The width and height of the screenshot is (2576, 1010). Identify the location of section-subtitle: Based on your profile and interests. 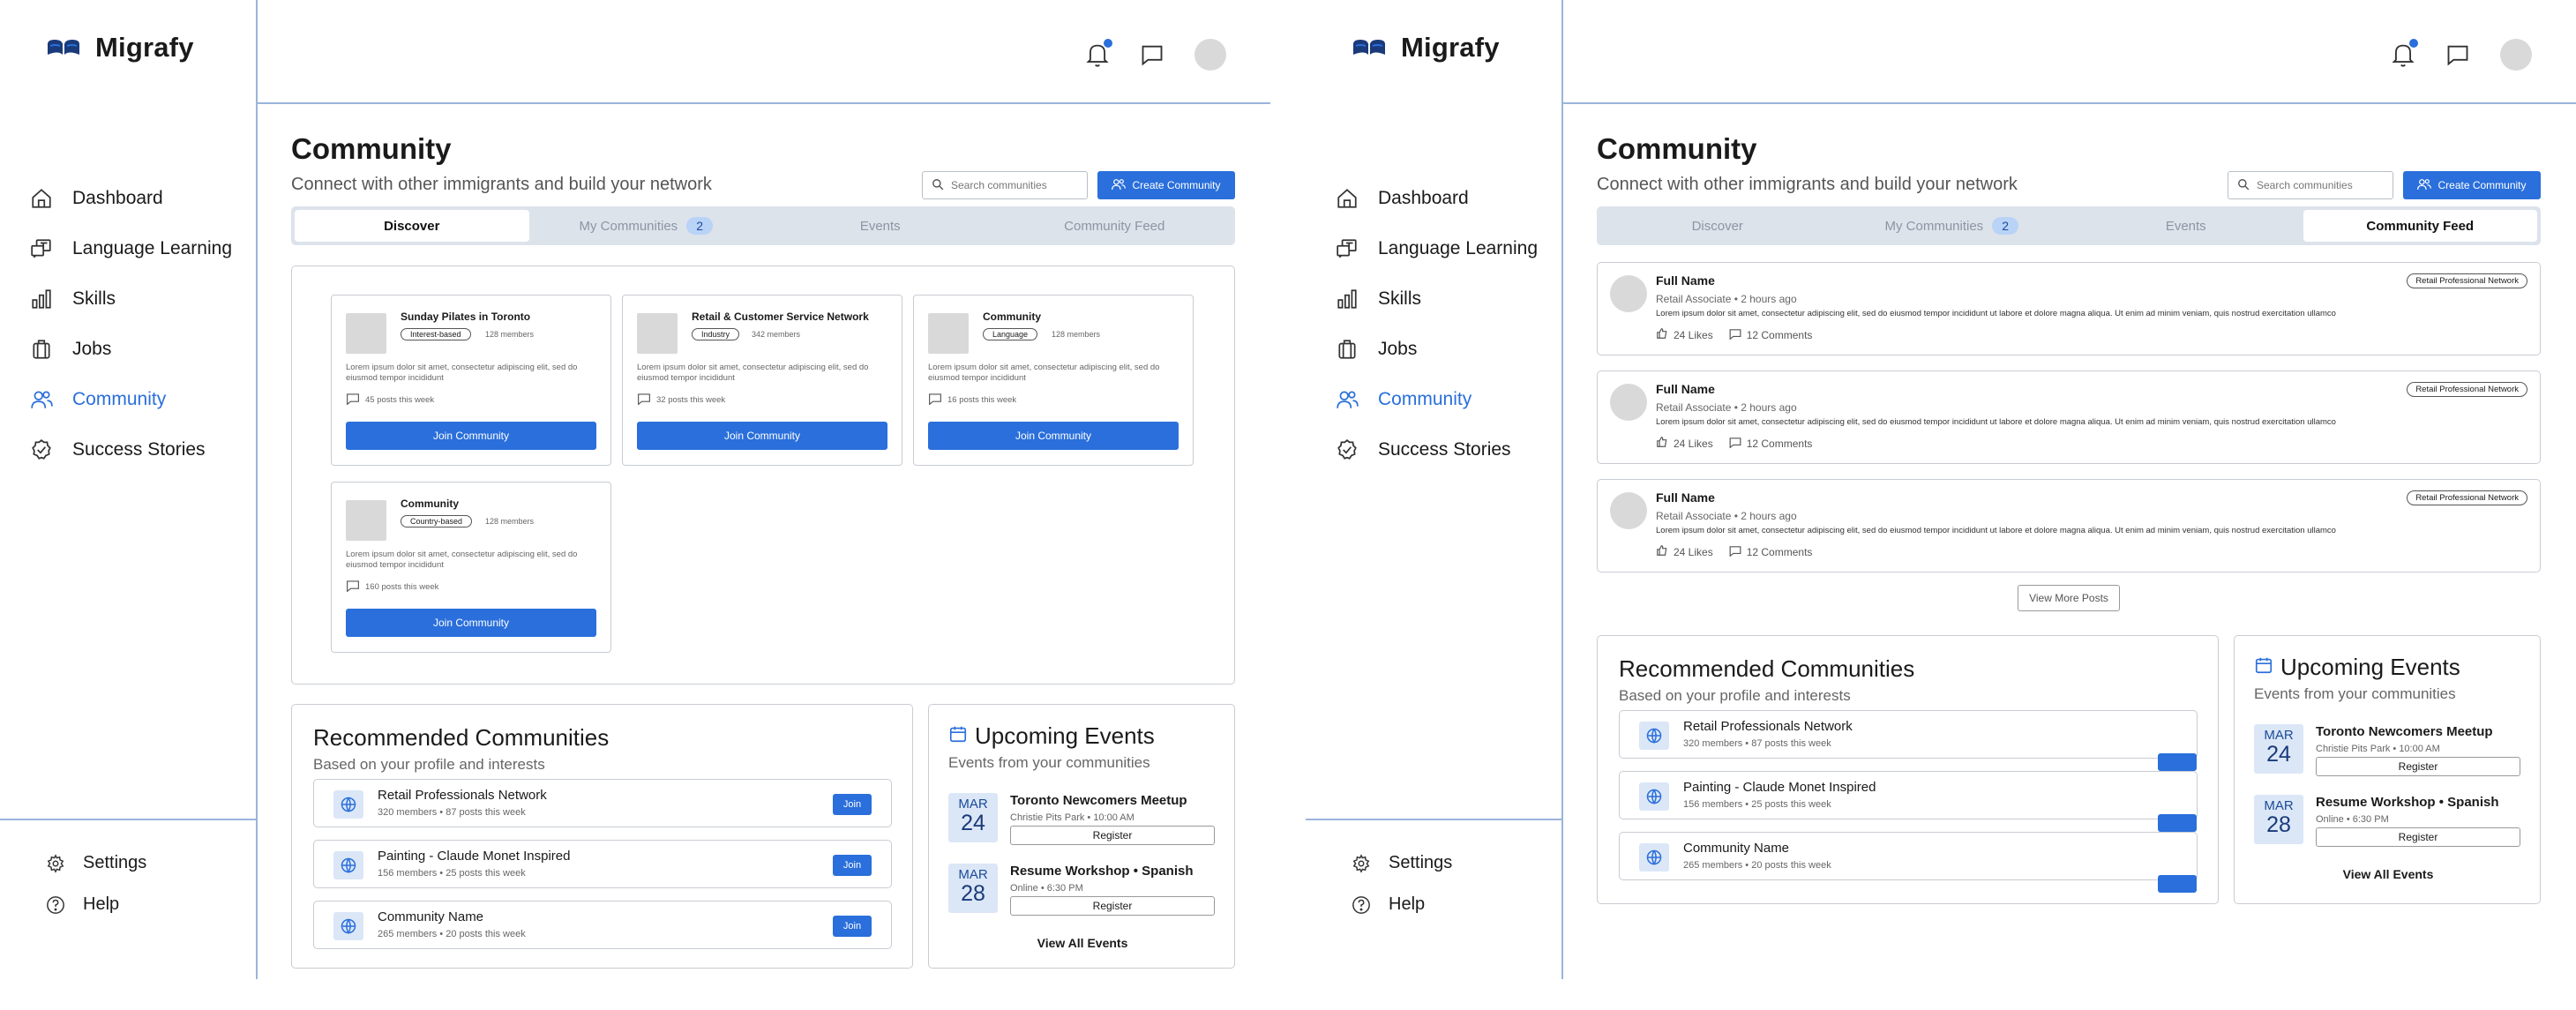
(429, 764).